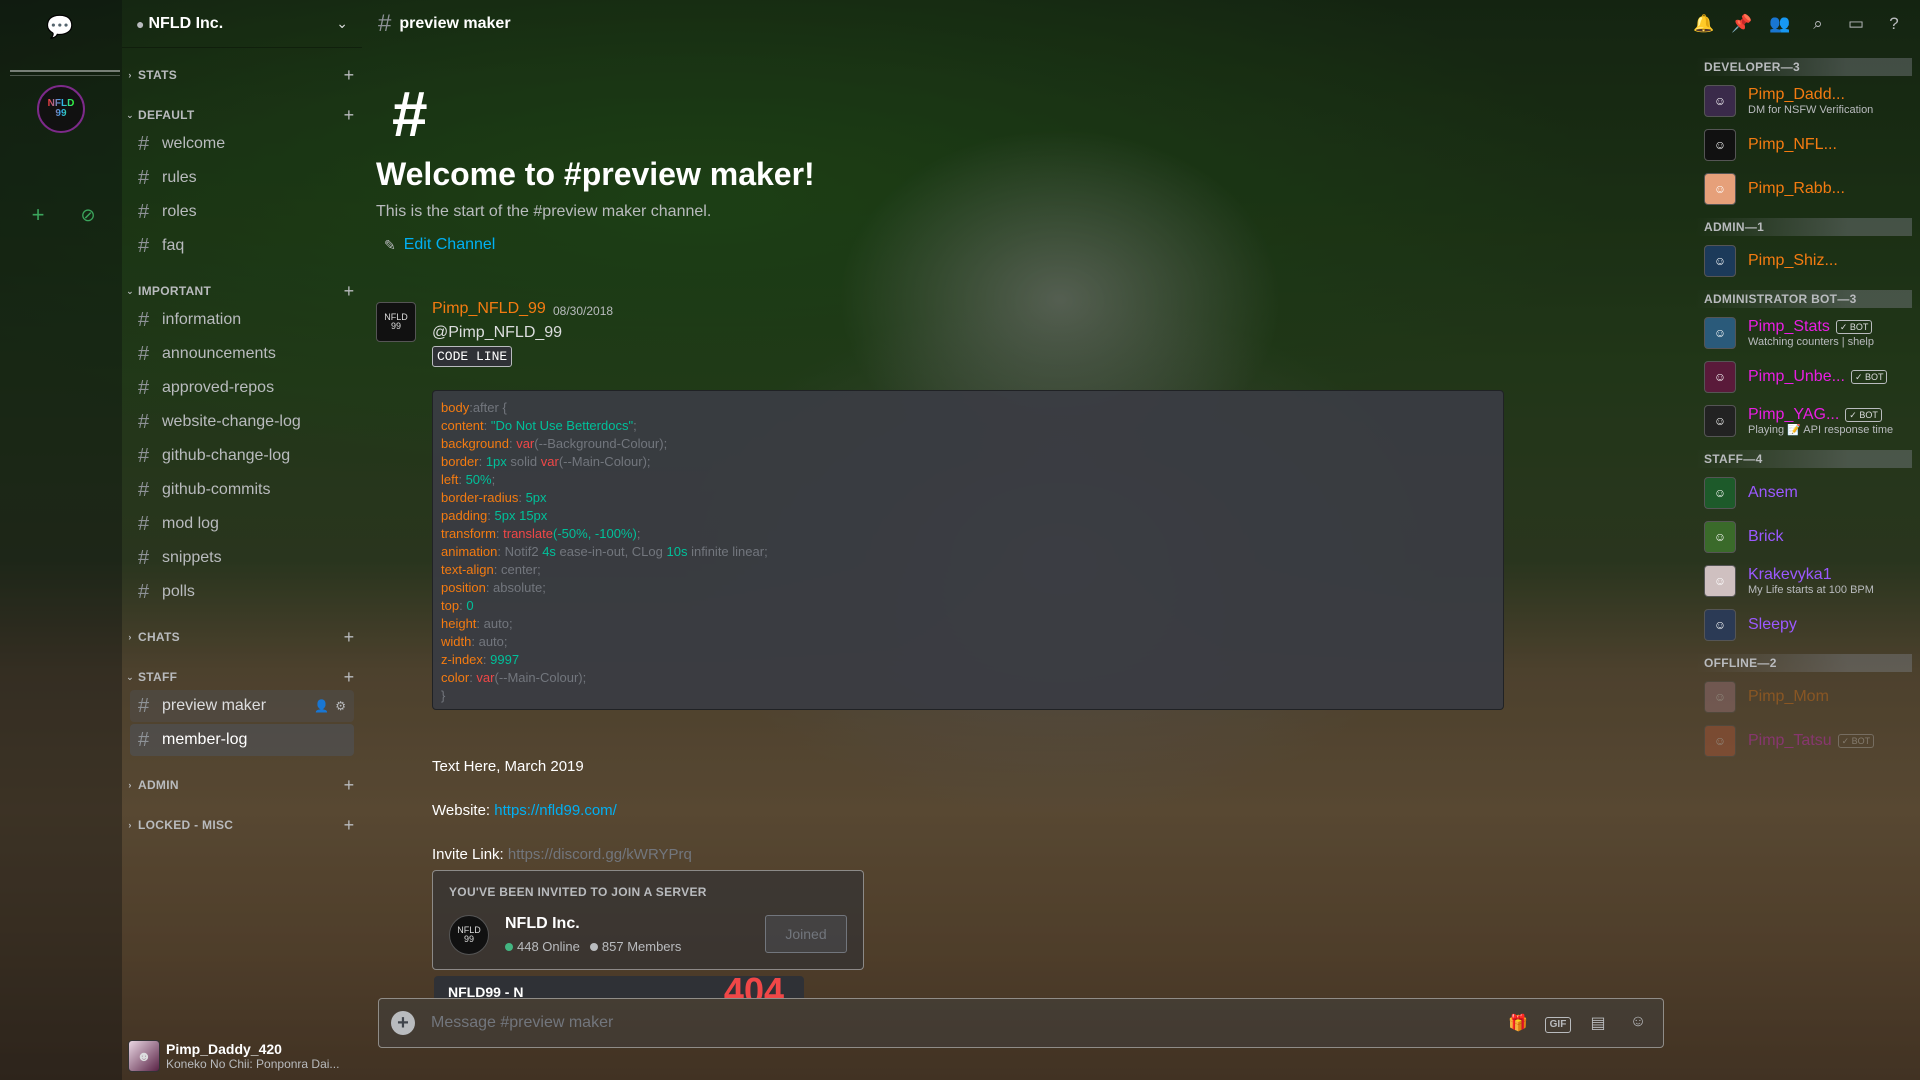  What do you see at coordinates (1638, 1023) in the screenshot?
I see `emoji-icon: ☺` at bounding box center [1638, 1023].